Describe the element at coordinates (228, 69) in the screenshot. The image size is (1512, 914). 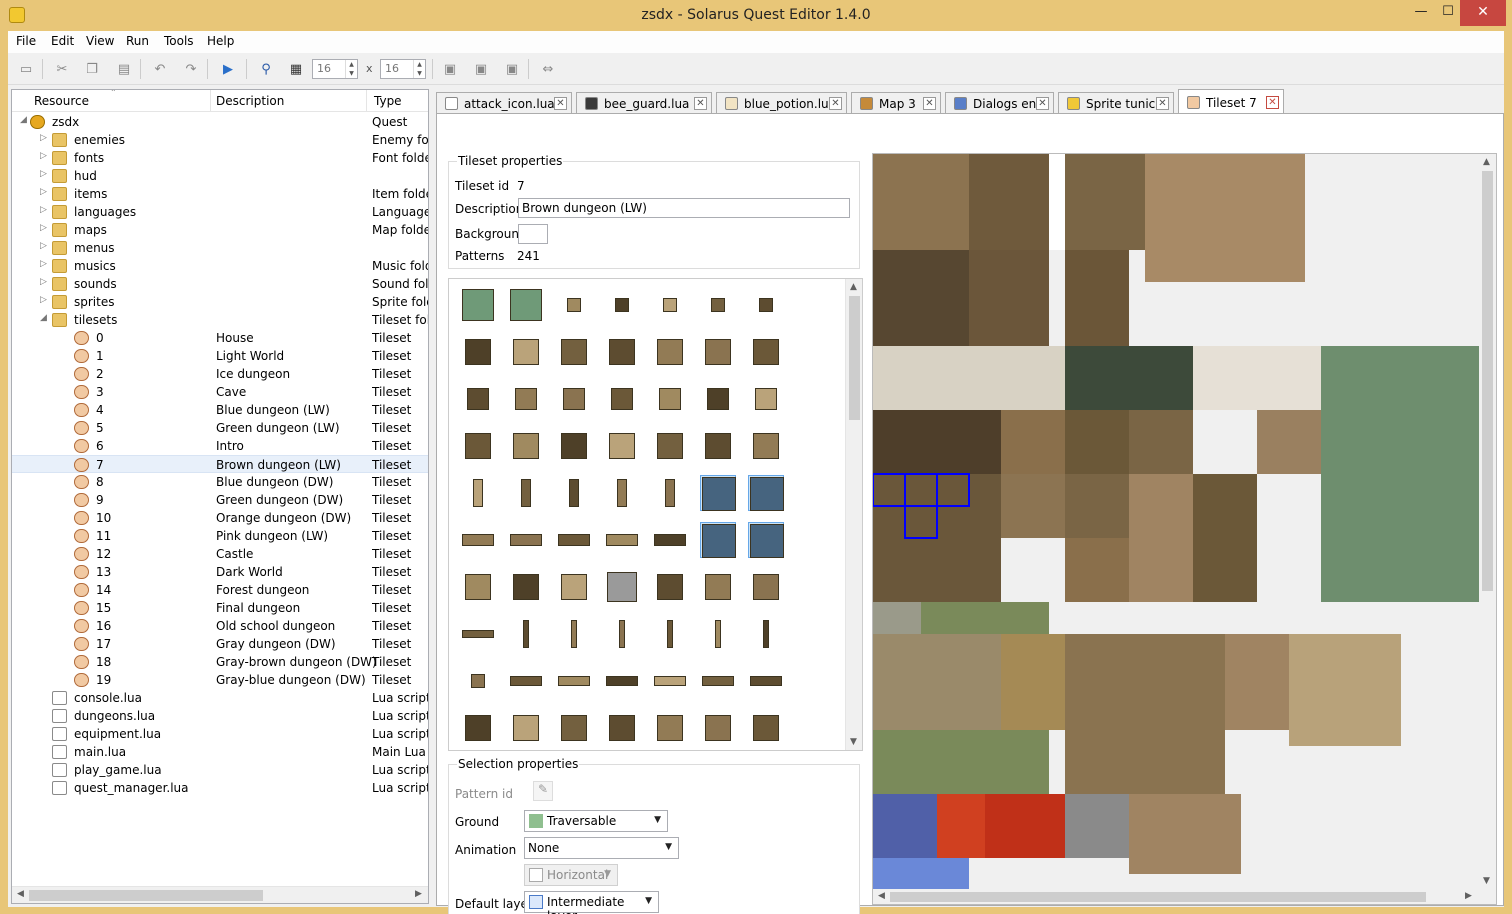
I see `run-icon: ▶` at that location.